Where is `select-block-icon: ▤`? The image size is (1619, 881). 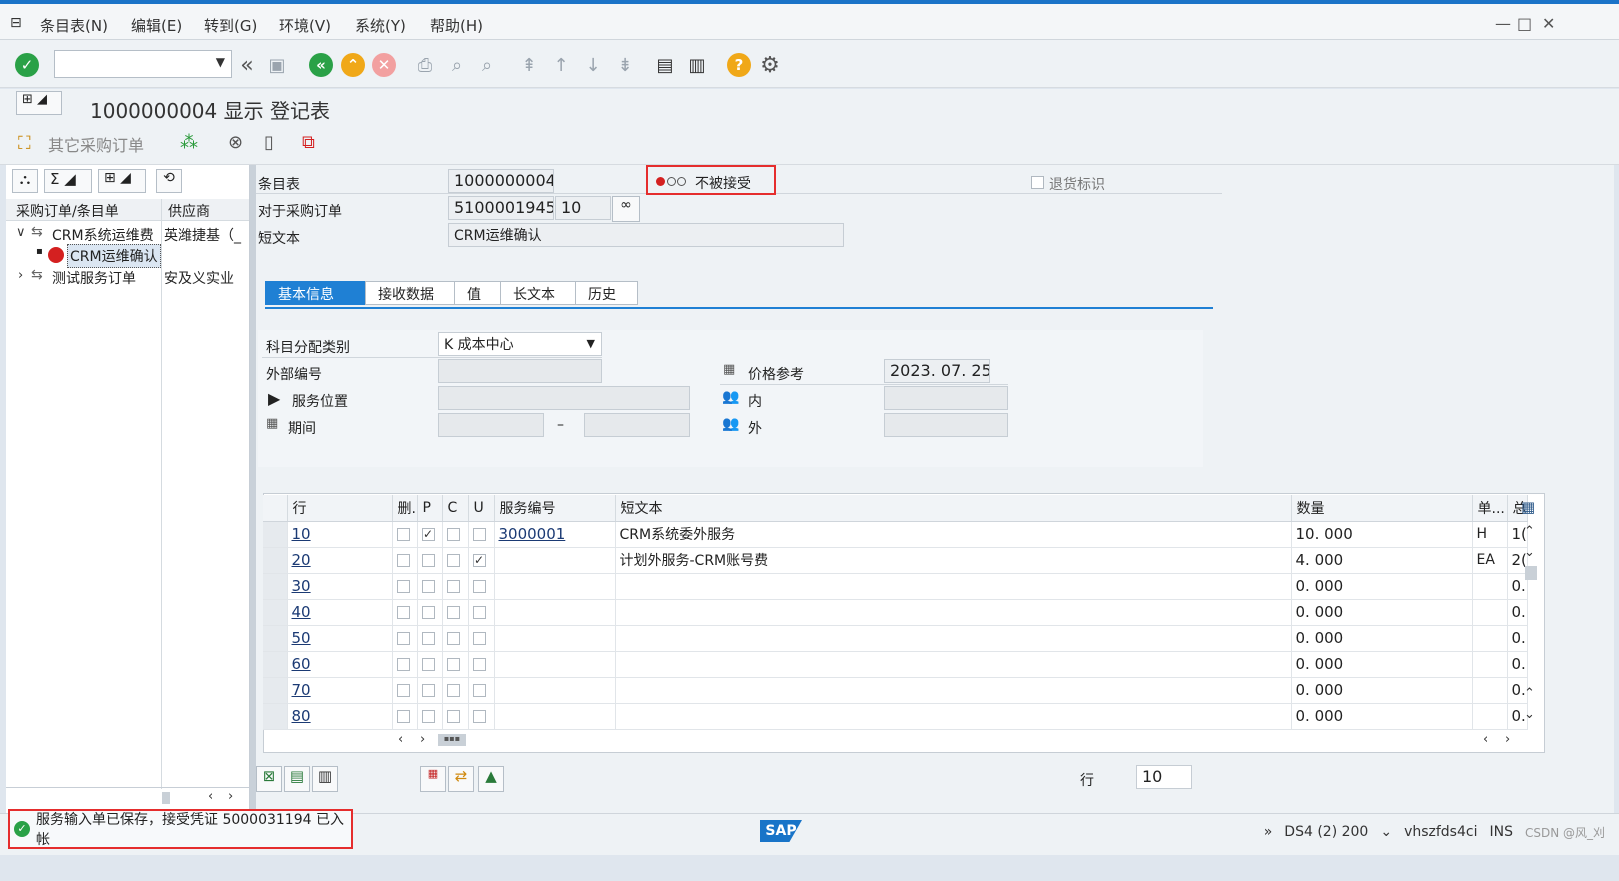 select-block-icon: ▤ is located at coordinates (297, 779).